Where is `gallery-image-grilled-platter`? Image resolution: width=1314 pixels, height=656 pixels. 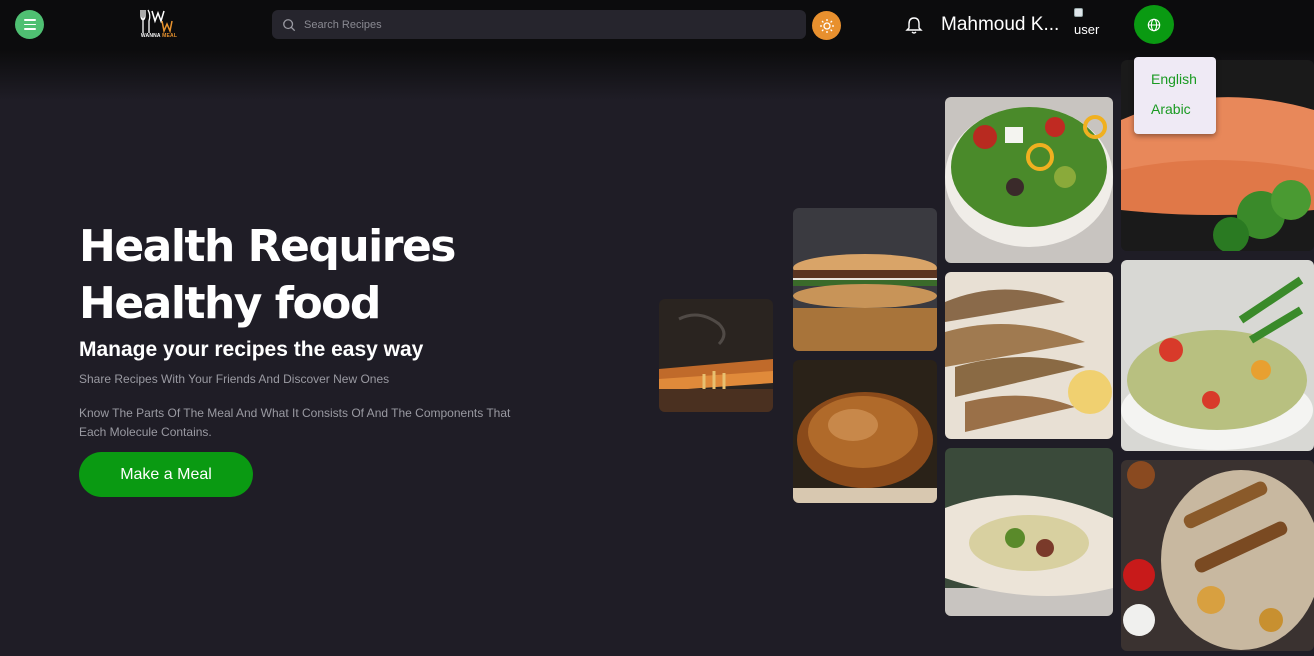 gallery-image-grilled-platter is located at coordinates (1217, 555).